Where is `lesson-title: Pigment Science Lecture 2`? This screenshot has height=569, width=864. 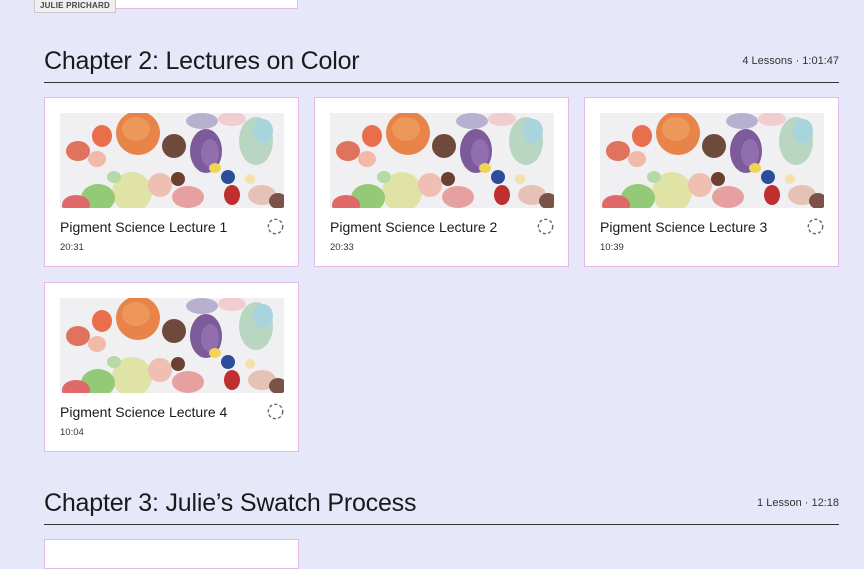 lesson-title: Pigment Science Lecture 2 is located at coordinates (413, 227).